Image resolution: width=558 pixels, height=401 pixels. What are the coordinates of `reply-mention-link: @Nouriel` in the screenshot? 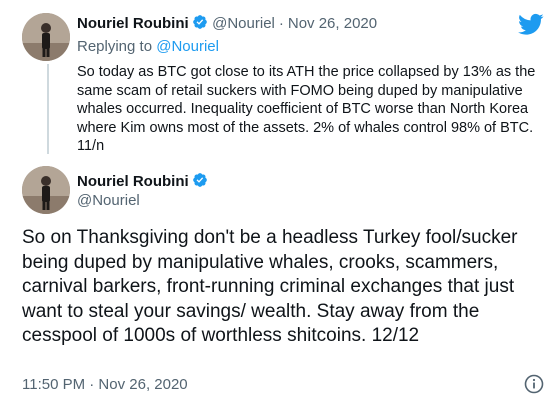 It's located at (187, 46).